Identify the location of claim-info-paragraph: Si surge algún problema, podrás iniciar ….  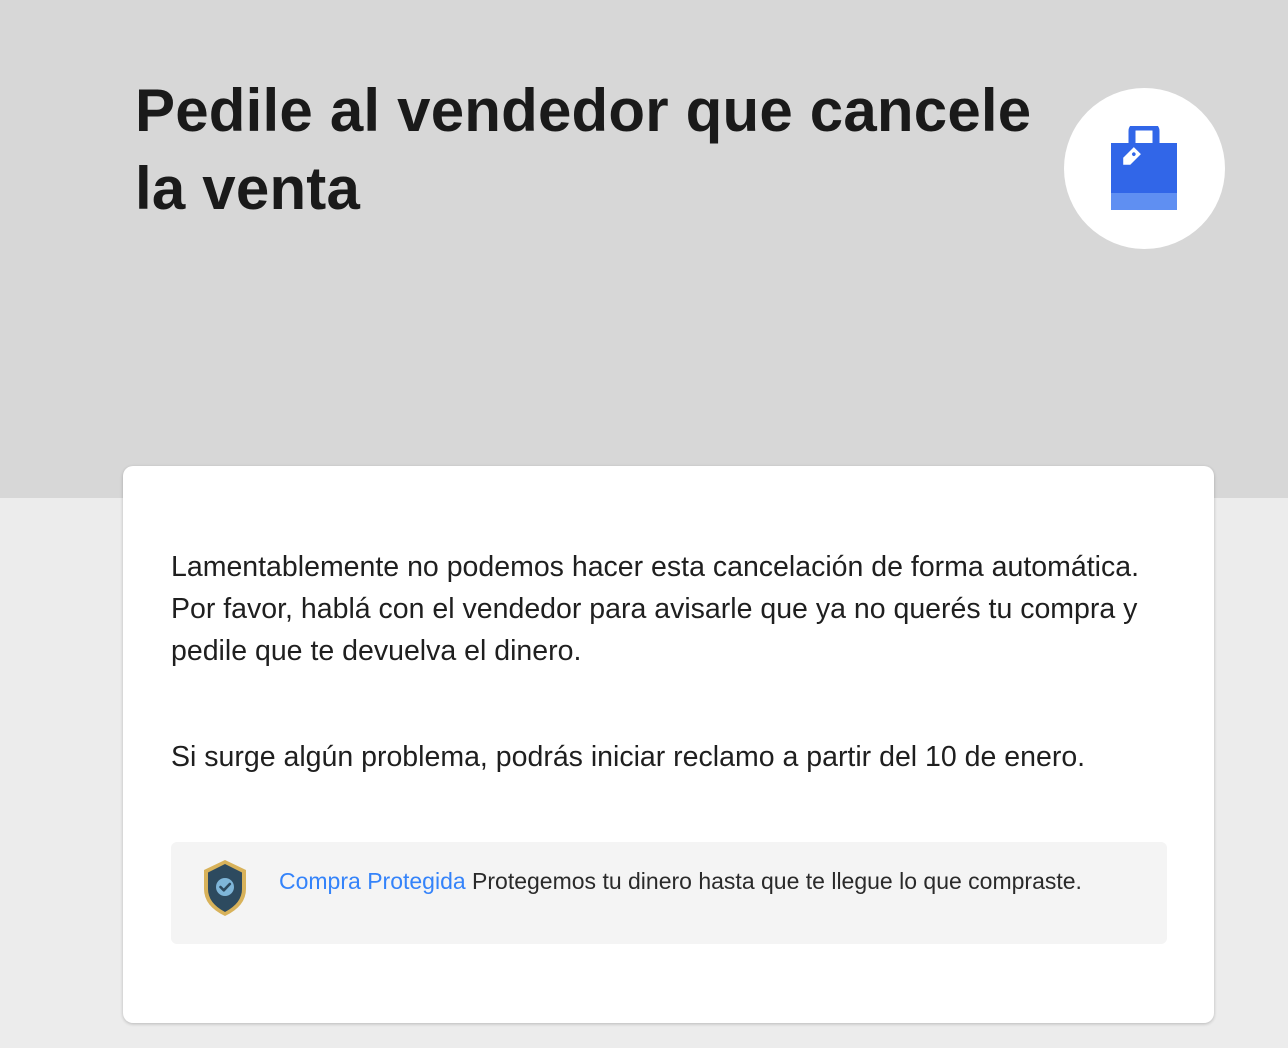
(628, 757).